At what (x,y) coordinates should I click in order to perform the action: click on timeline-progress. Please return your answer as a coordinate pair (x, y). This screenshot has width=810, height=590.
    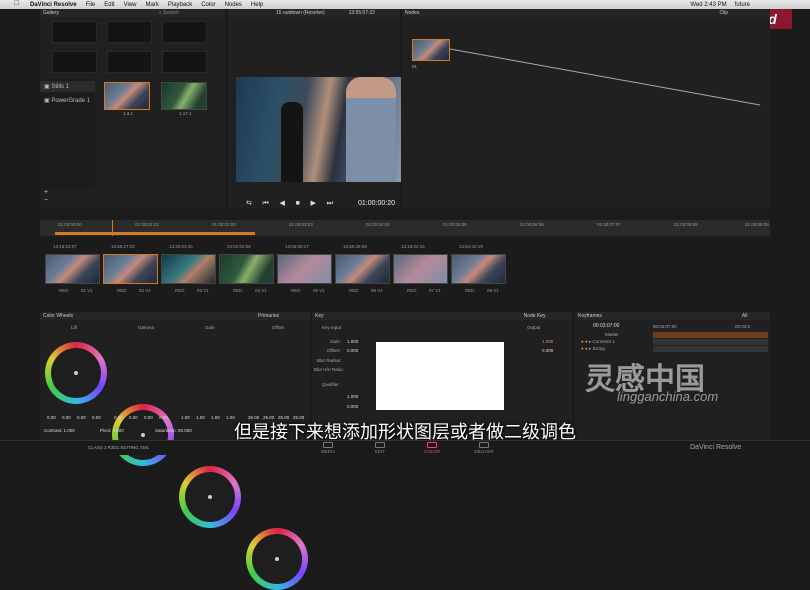
    Looking at the image, I should click on (155, 233).